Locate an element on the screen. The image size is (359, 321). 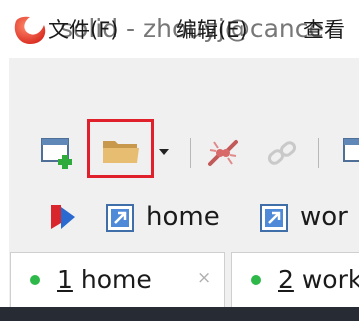
menu-file: 文件(F) is located at coordinates (83, 30).